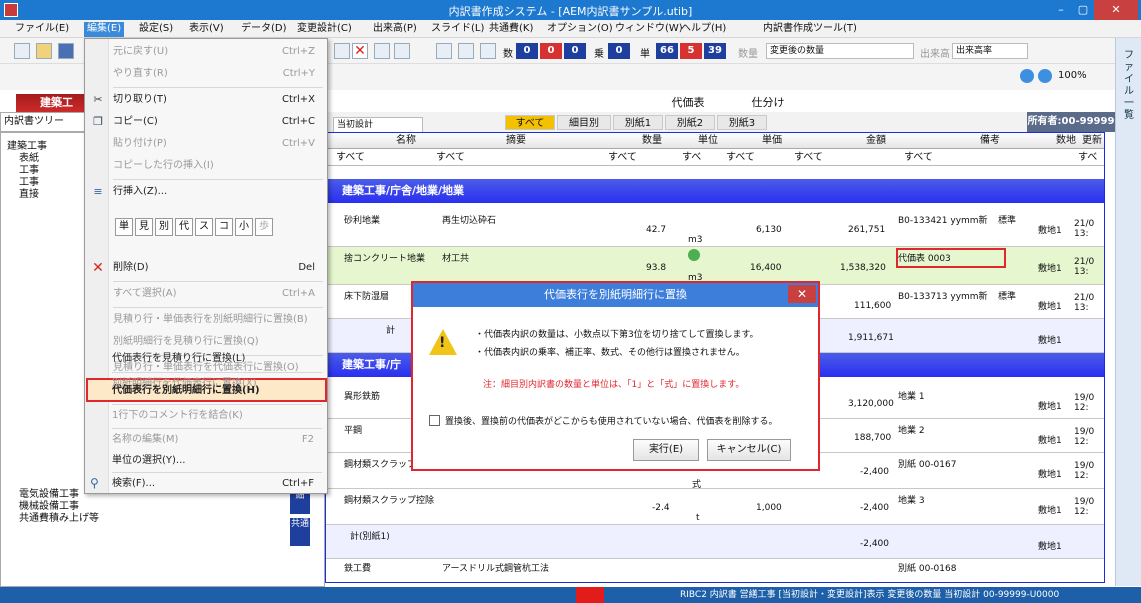  I want to click on filter-cell-spec: すべて, so click(450, 157).